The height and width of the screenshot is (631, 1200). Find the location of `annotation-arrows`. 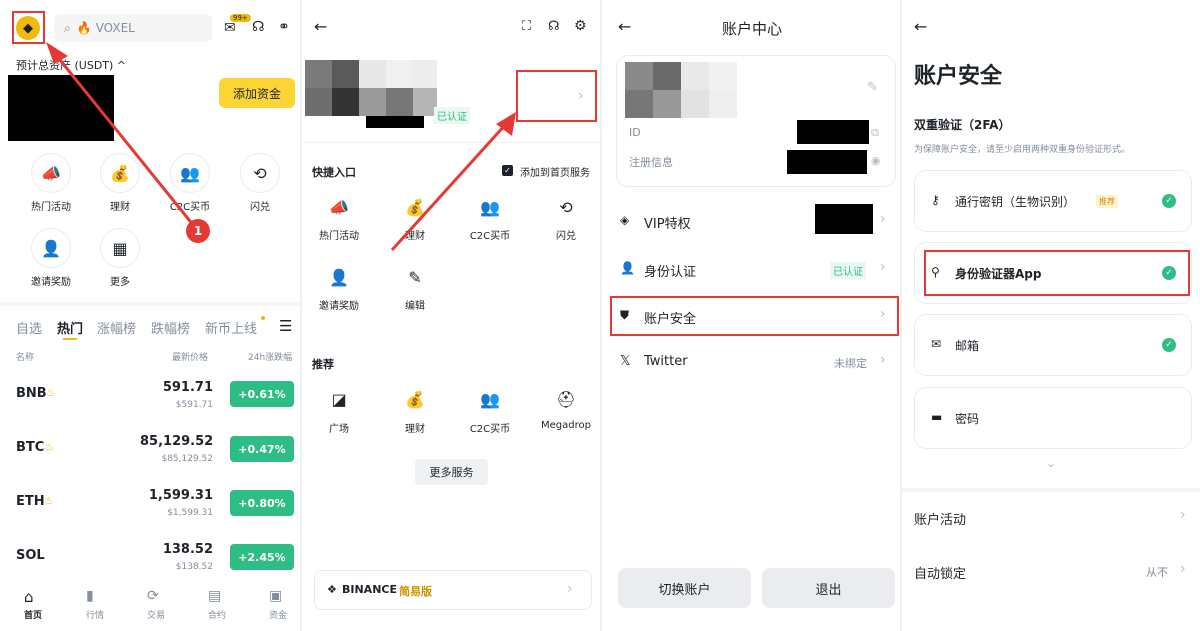

annotation-arrows is located at coordinates (281, 147).